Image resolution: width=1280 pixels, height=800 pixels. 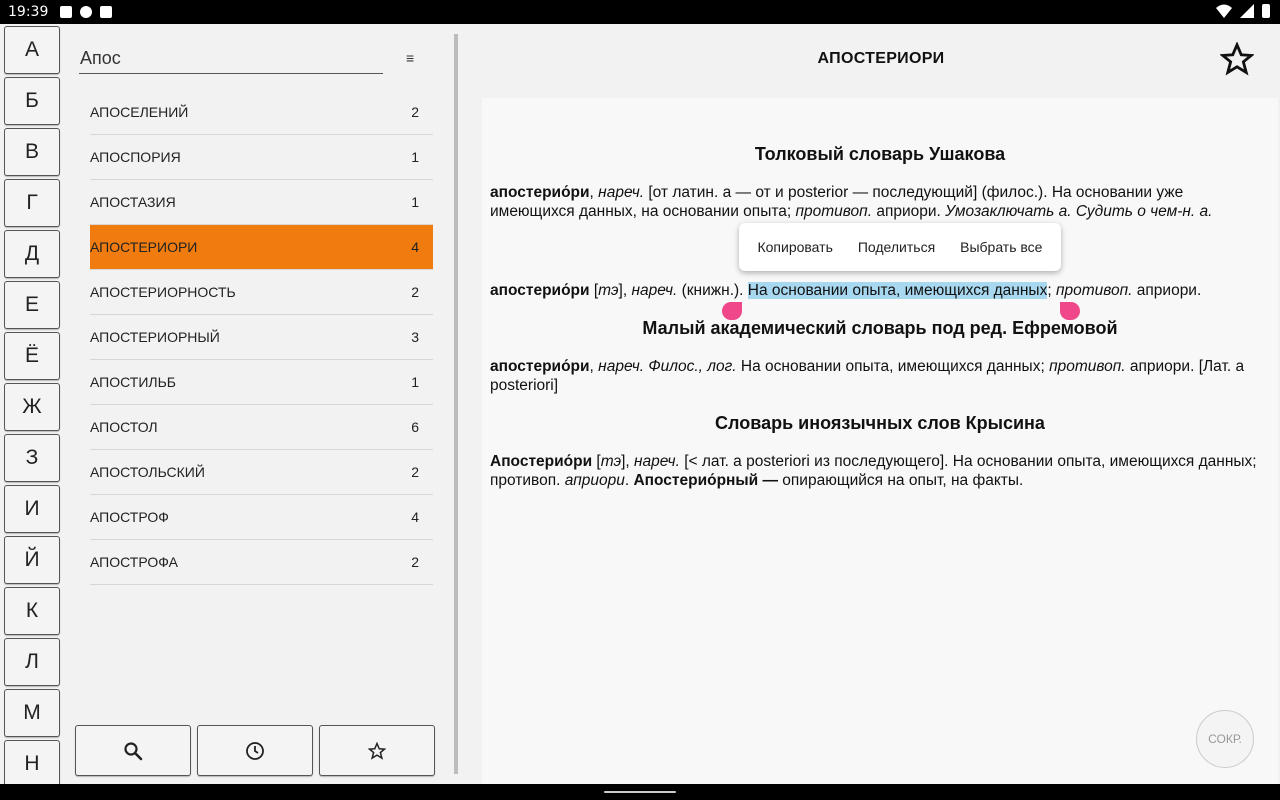 What do you see at coordinates (135, 157) in the screenshot?
I see `word-label: АПОСПОРИЯ` at bounding box center [135, 157].